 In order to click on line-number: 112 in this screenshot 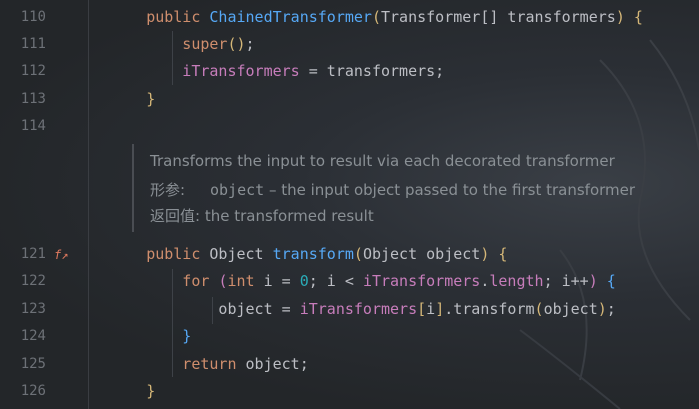, I will do `click(23, 71)`.